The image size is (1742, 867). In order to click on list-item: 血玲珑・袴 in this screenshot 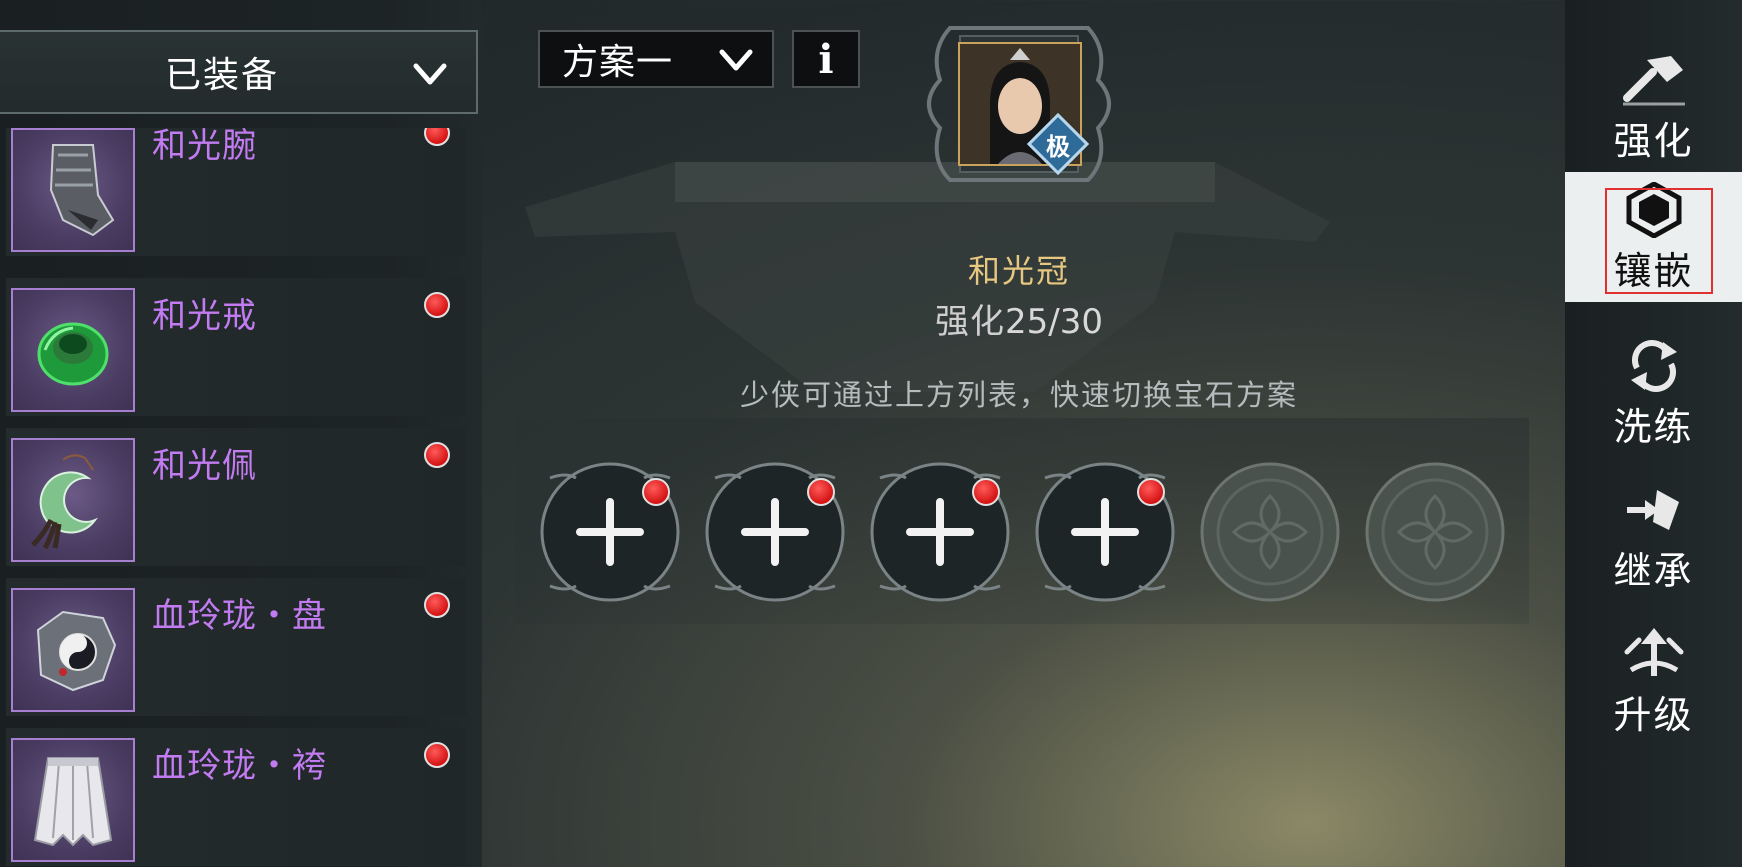, I will do `click(236, 797)`.